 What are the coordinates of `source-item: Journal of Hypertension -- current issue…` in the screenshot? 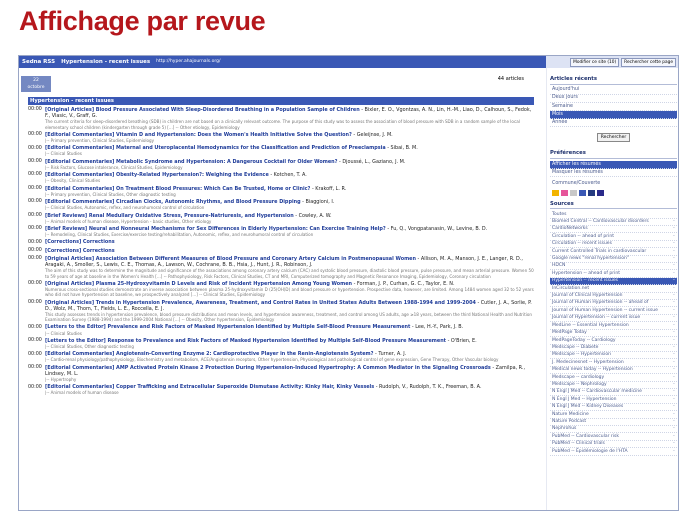 It's located at (613, 319).